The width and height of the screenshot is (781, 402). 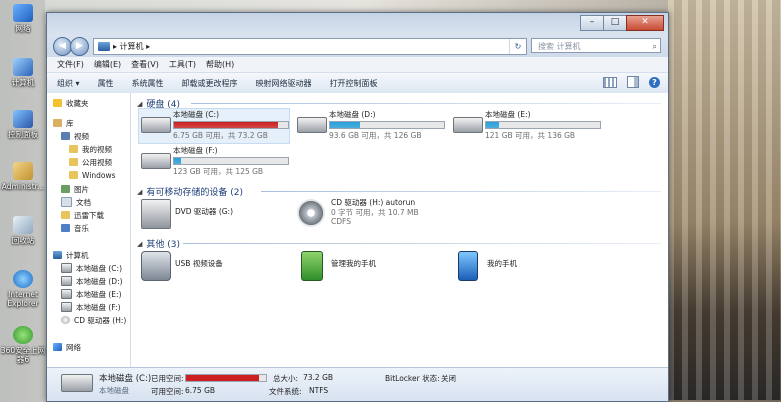 What do you see at coordinates (592, 23) in the screenshot?
I see `minimize-button: –` at bounding box center [592, 23].